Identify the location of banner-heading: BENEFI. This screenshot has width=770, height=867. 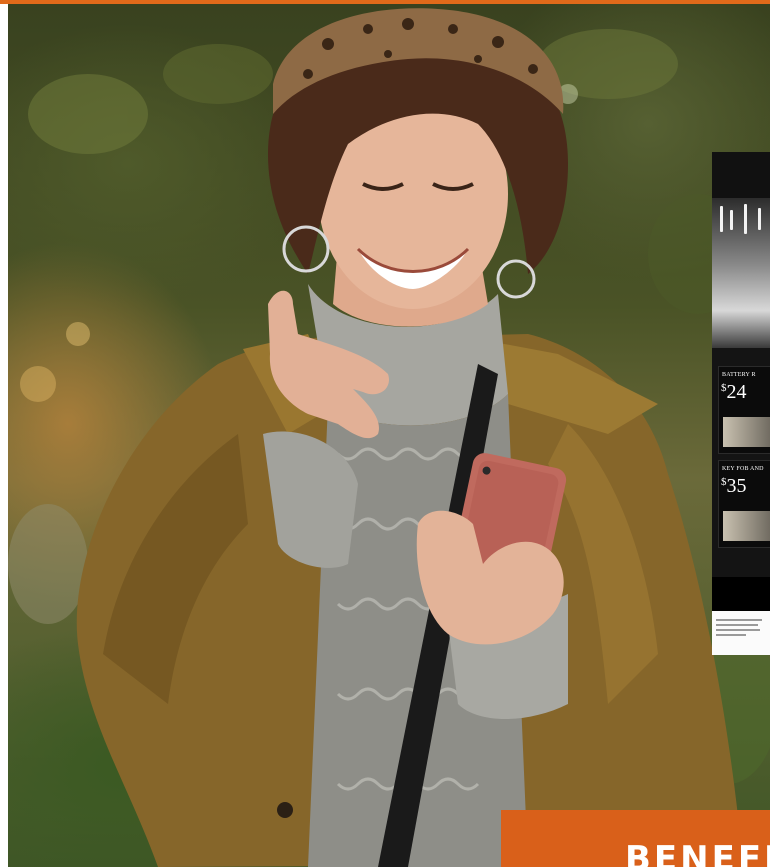
(697, 853).